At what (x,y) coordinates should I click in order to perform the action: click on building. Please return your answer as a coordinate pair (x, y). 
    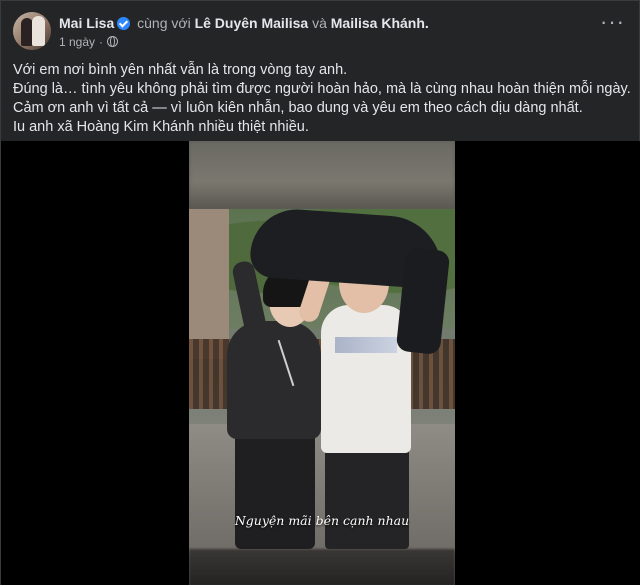
    Looking at the image, I should click on (209, 284).